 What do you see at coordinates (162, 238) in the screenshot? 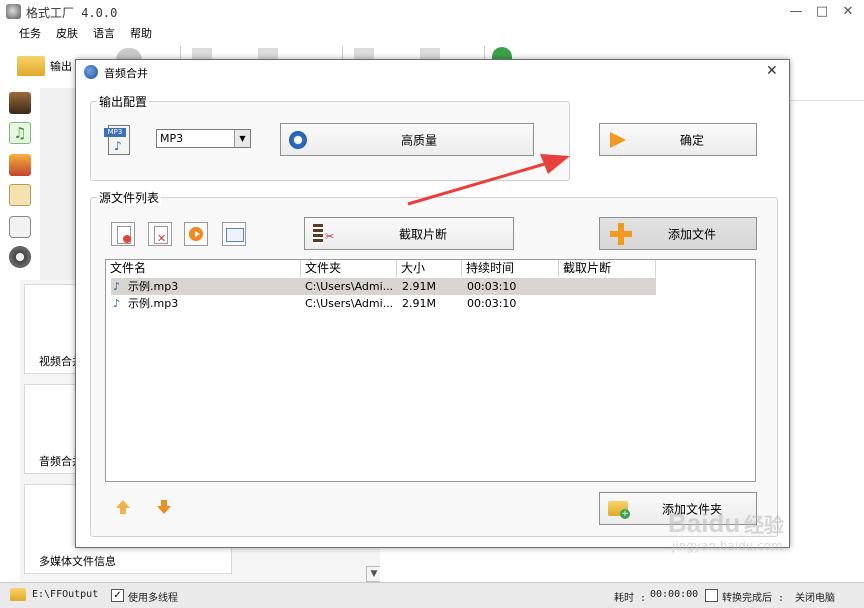
I see `delete-x-icon: ✕` at bounding box center [162, 238].